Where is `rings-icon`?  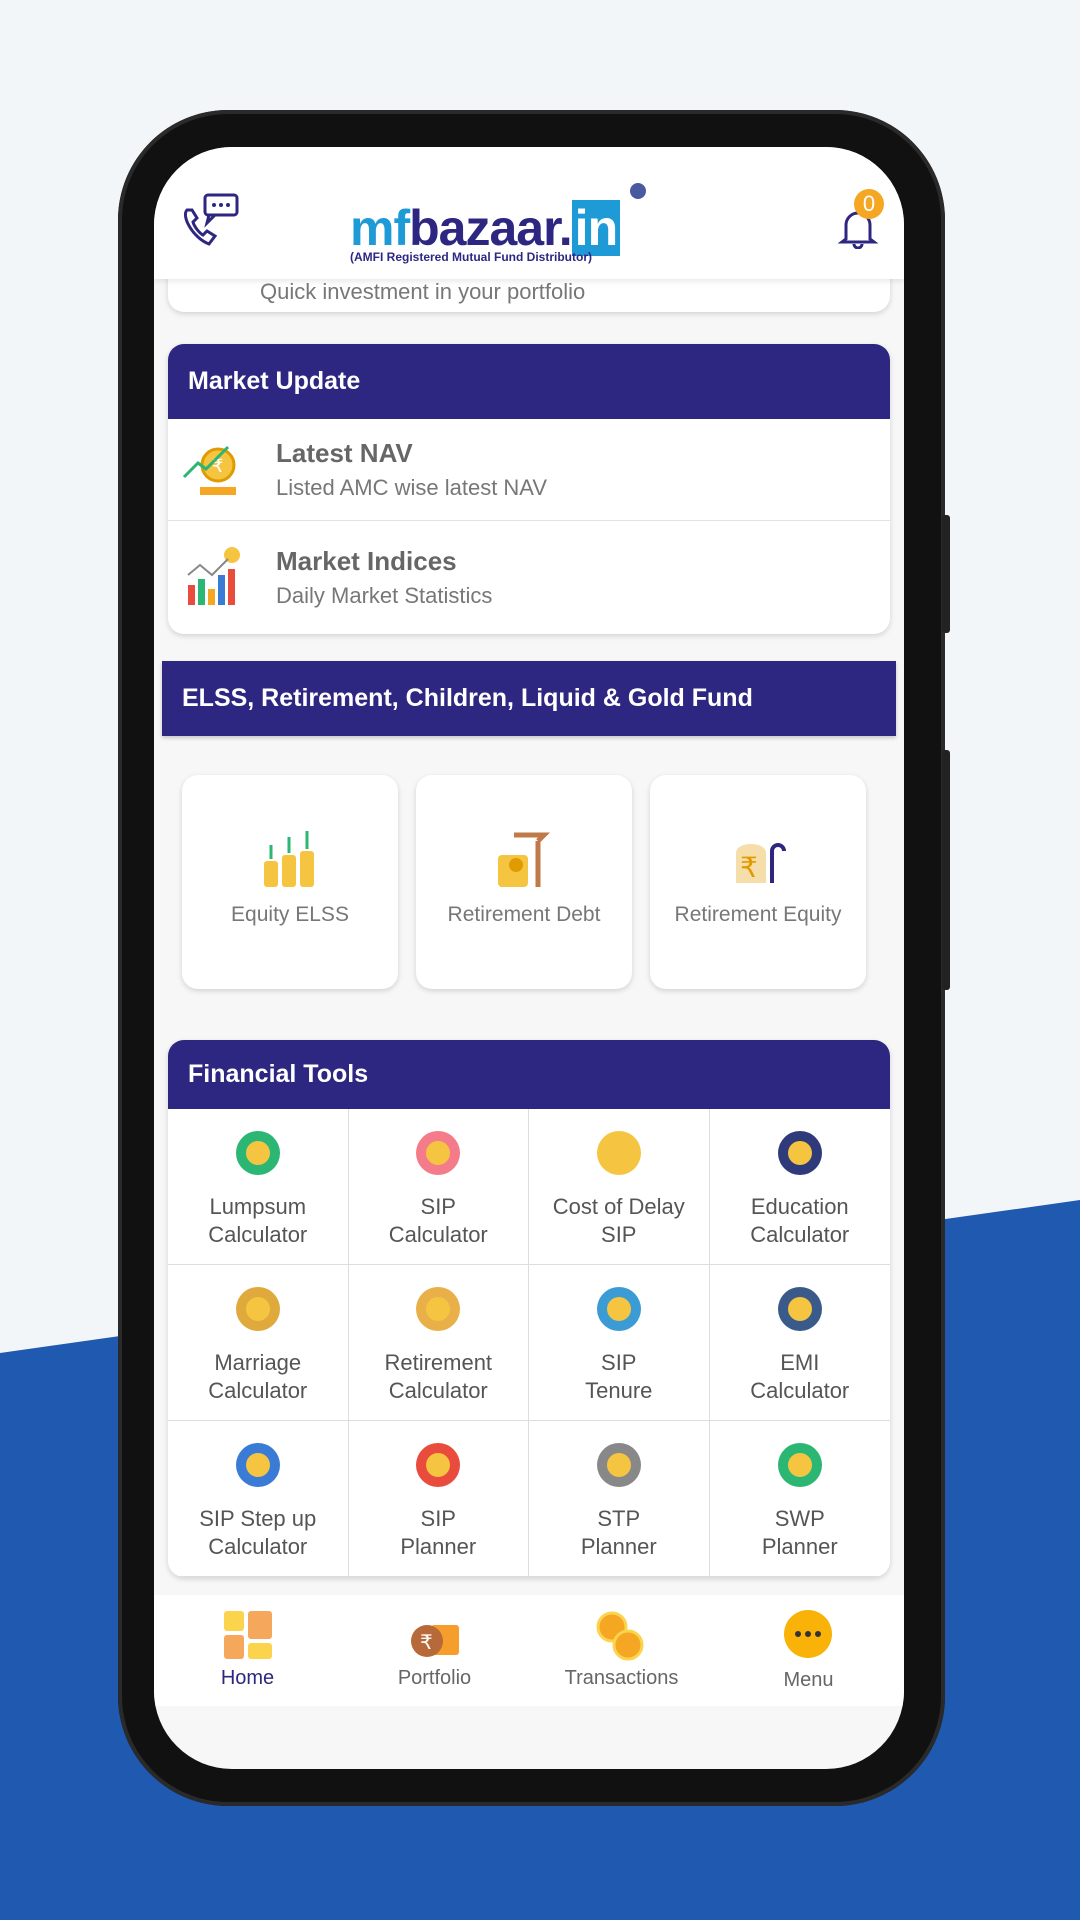 rings-icon is located at coordinates (257, 1309).